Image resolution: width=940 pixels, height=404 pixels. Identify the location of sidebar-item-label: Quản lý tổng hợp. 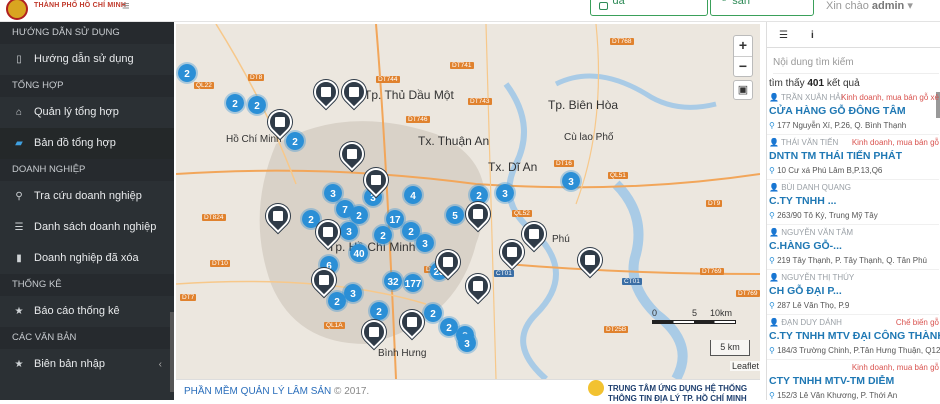
(76, 112).